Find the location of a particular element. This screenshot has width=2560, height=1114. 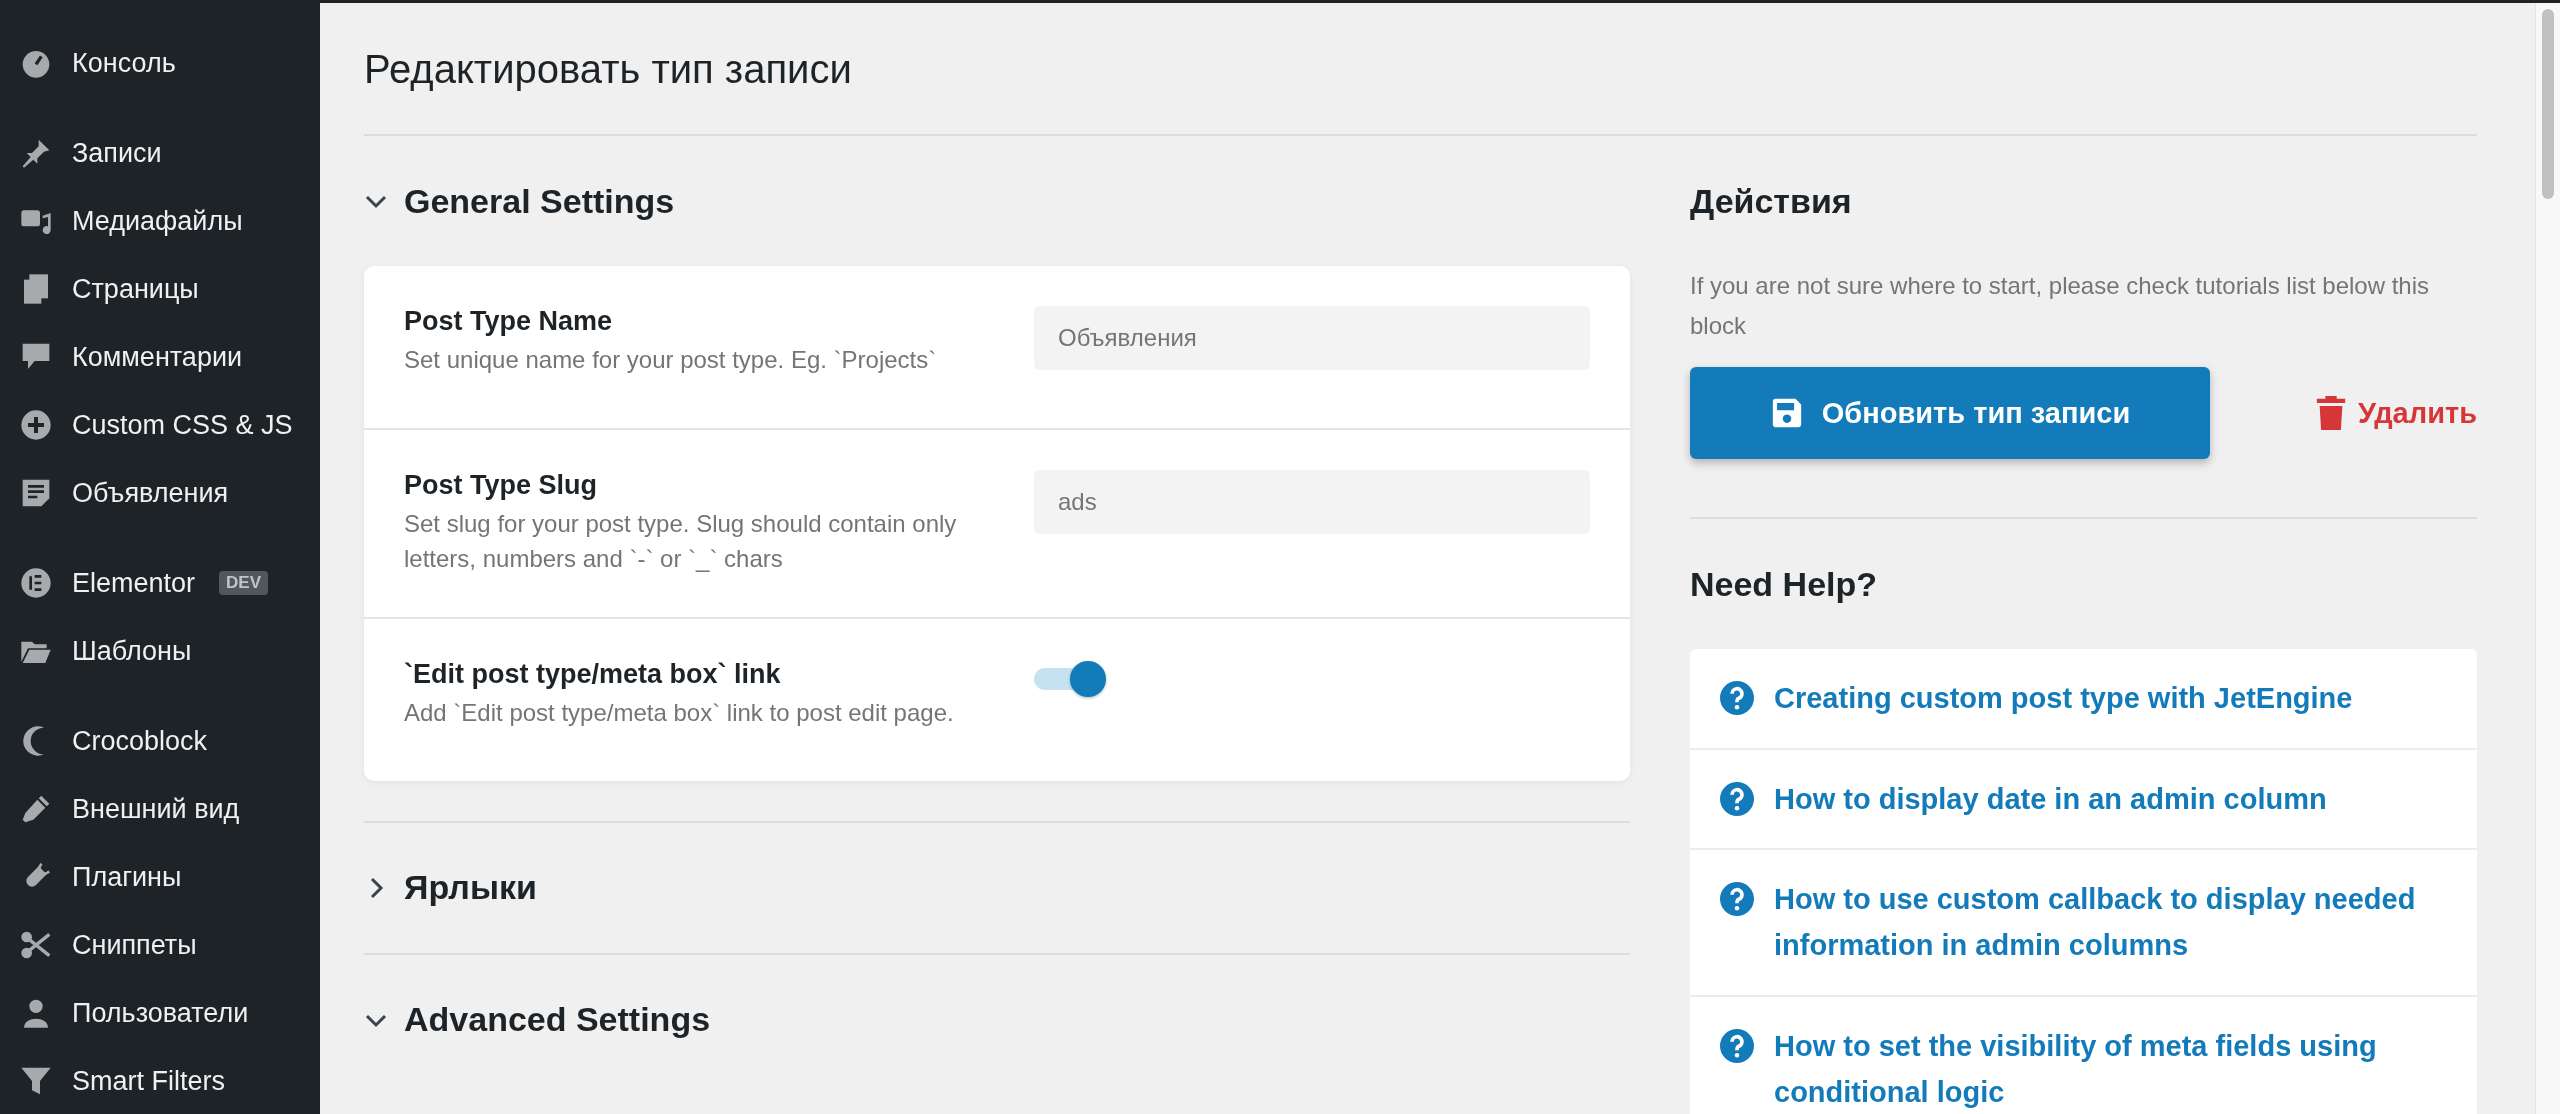

help-link: How to display date in an admin column is located at coordinates (2083, 799).